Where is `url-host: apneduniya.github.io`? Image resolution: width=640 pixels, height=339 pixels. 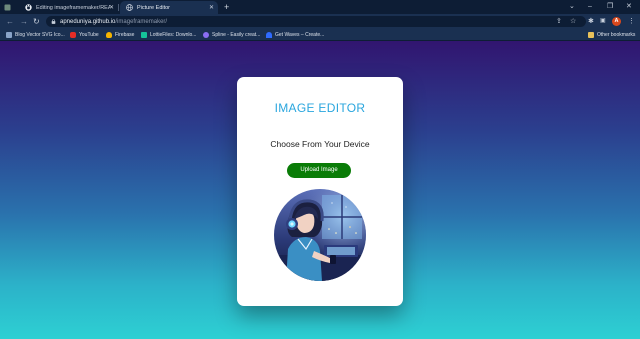
url-host: apneduniya.github.io is located at coordinates (88, 21).